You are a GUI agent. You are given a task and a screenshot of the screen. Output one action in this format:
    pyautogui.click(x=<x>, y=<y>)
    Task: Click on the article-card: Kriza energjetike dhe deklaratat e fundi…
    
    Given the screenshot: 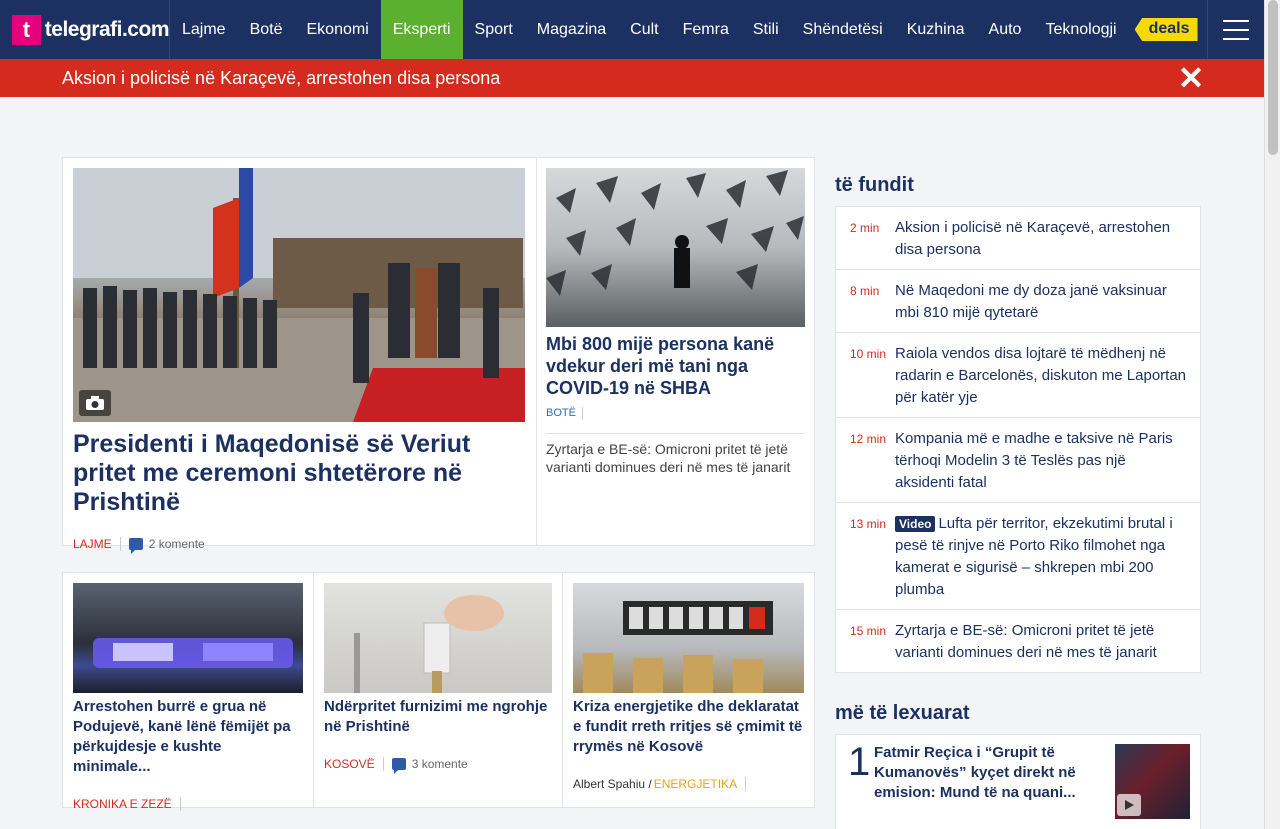 What is the action you would take?
    pyautogui.click(x=688, y=690)
    